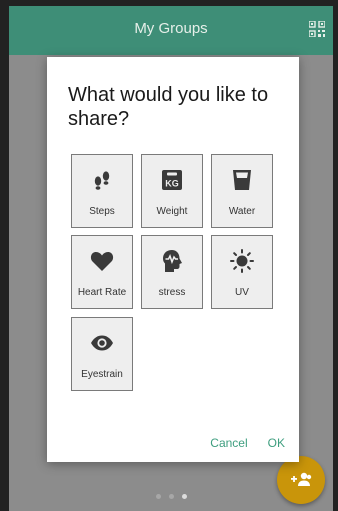 This screenshot has width=338, height=511. What do you see at coordinates (102, 272) in the screenshot?
I see `share-option-heart-rate: Heart Rate` at bounding box center [102, 272].